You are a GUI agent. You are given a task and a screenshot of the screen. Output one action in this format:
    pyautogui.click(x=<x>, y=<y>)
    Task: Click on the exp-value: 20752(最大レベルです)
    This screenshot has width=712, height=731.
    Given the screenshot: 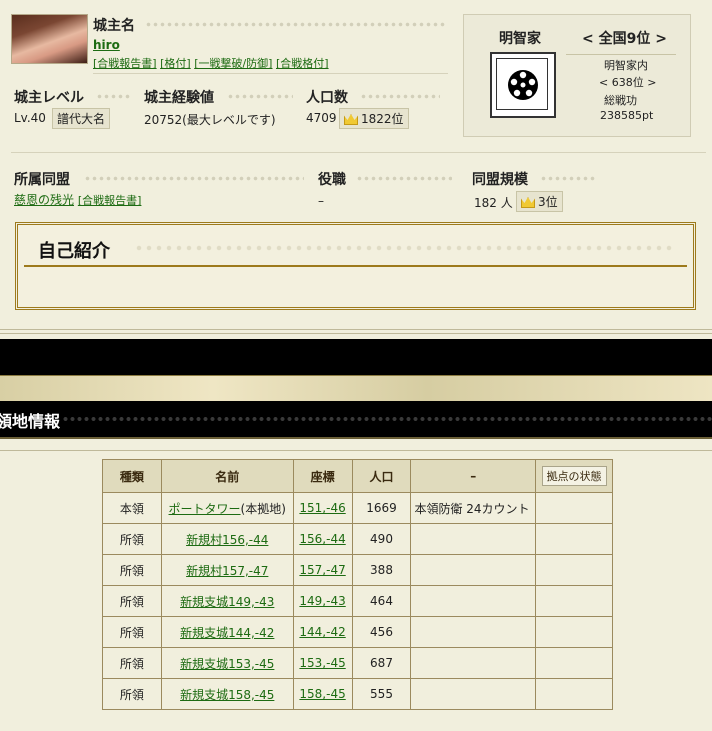 What is the action you would take?
    pyautogui.click(x=210, y=120)
    